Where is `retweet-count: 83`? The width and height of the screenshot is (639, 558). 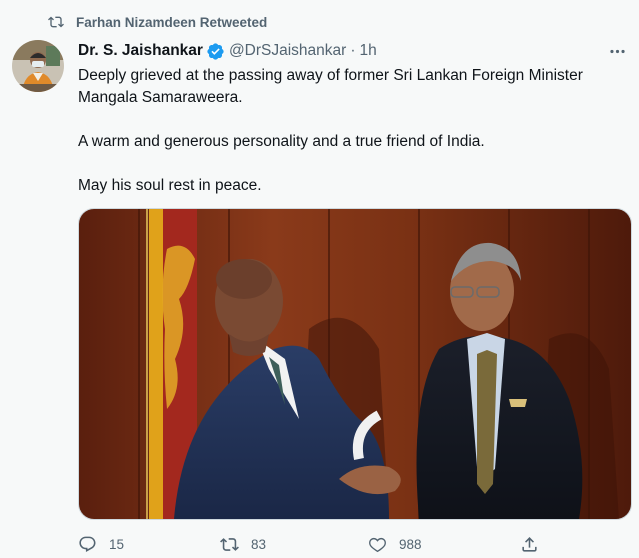 retweet-count: 83 is located at coordinates (259, 544).